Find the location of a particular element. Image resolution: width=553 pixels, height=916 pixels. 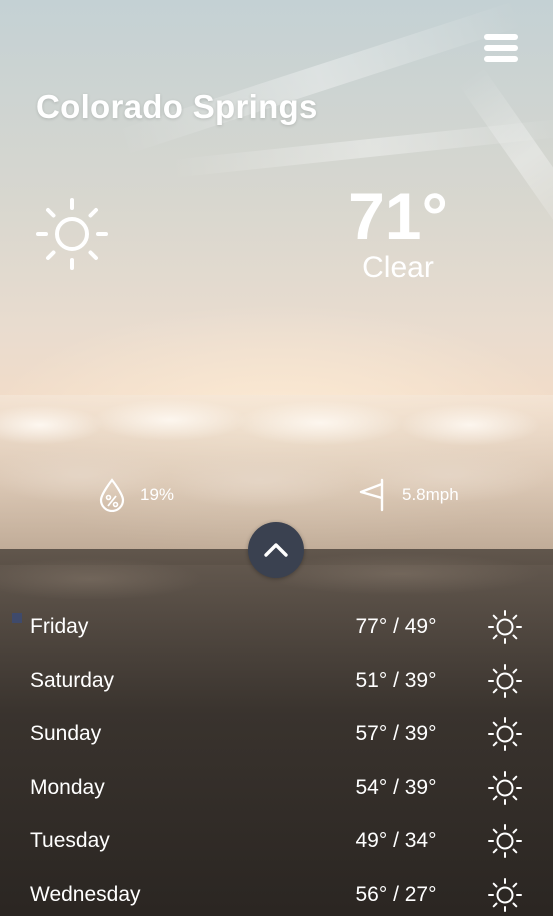

wind-stat: 5.8mph is located at coordinates (408, 495).